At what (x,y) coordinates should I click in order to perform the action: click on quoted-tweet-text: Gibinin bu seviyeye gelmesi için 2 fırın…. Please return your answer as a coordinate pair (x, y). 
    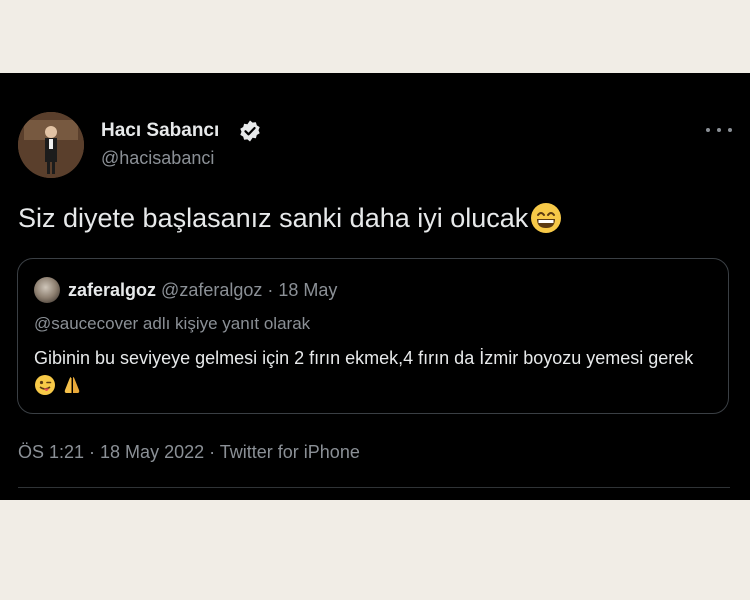
    Looking at the image, I should click on (364, 358).